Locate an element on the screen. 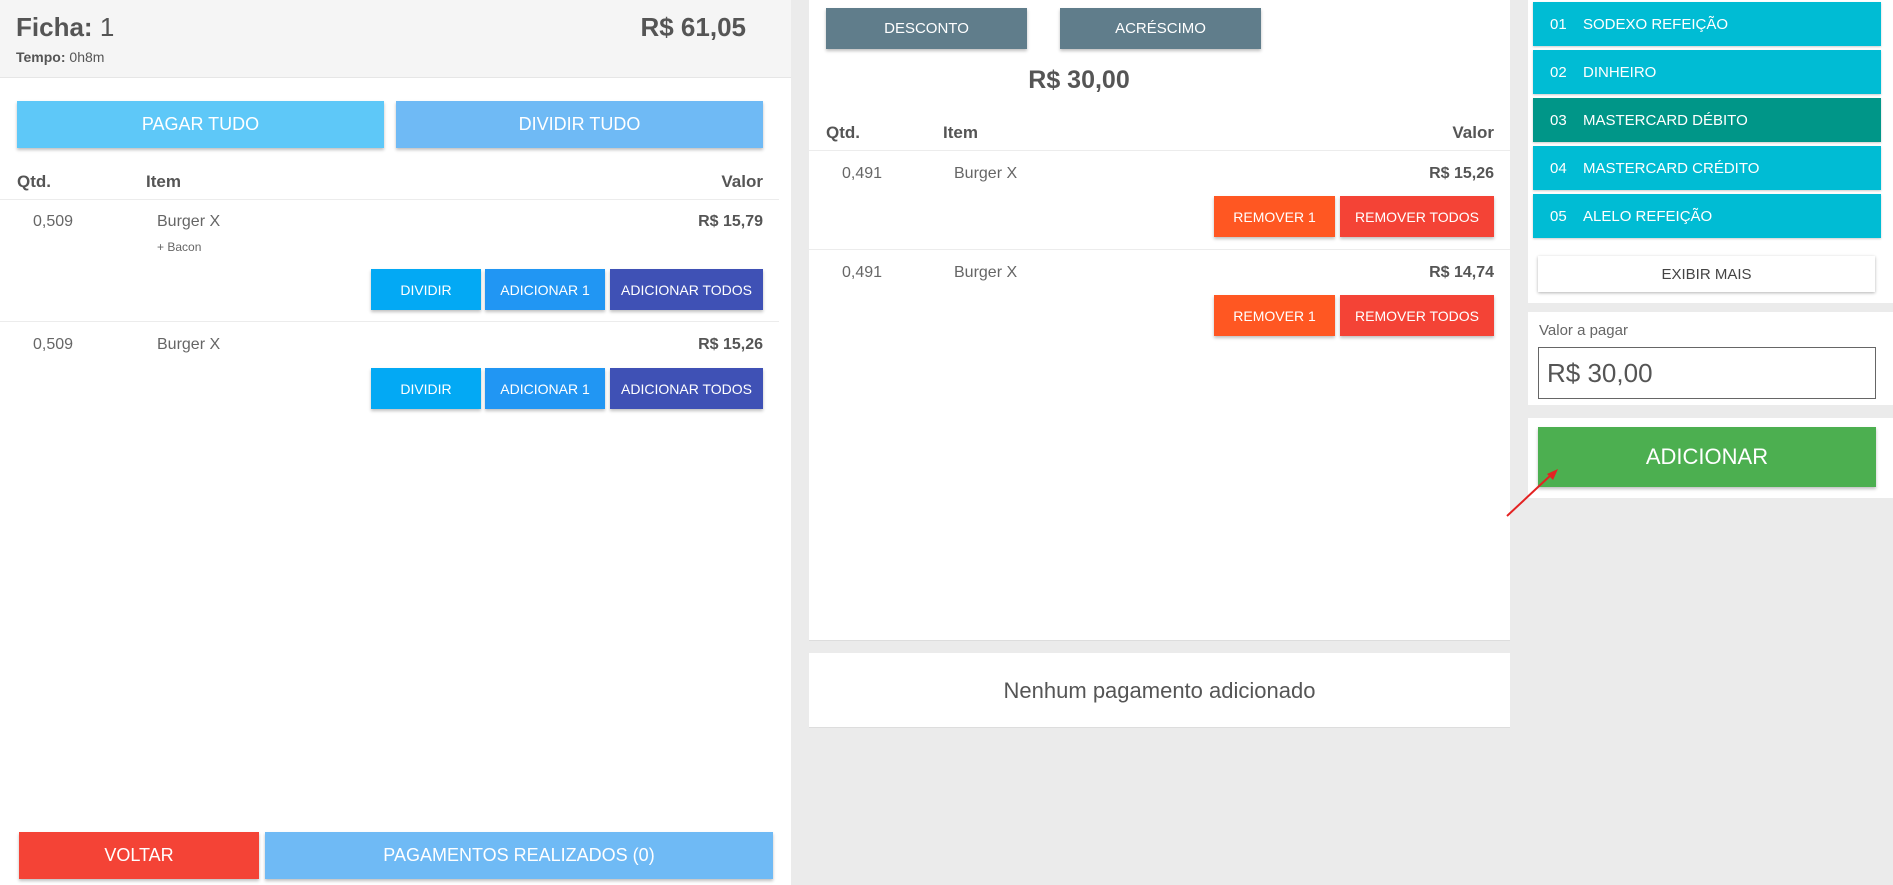 The height and width of the screenshot is (885, 1893). dividir-tudo-button: DIVIDIR TUDO is located at coordinates (579, 124).